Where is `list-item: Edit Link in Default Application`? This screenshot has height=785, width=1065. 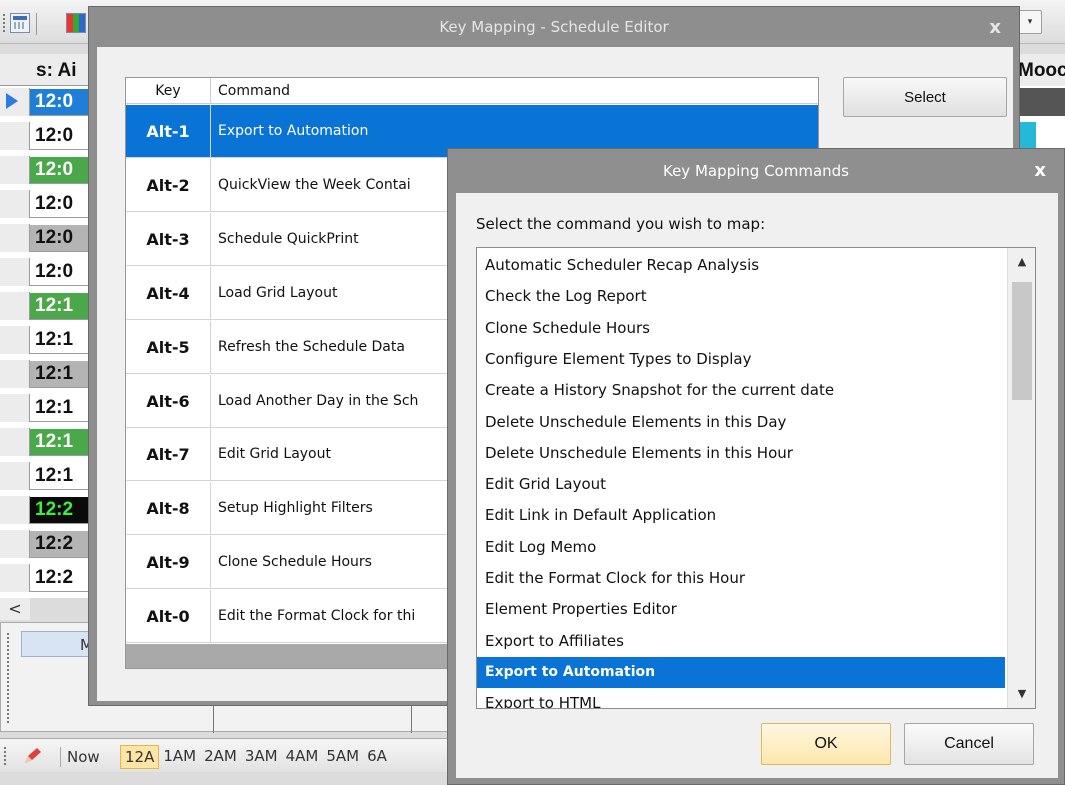
list-item: Edit Link in Default Application is located at coordinates (741, 515).